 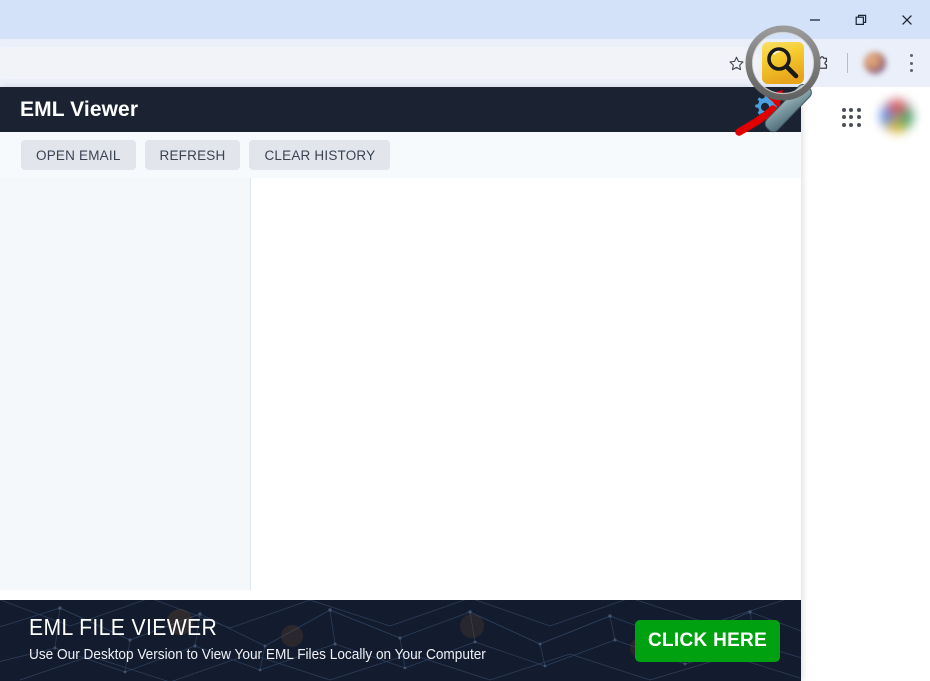 I want to click on google-account-avatar, so click(x=897, y=116).